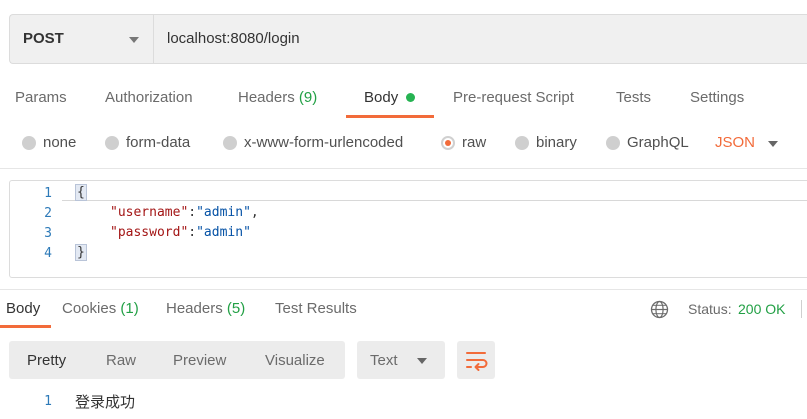 The width and height of the screenshot is (807, 419). I want to click on response-tab-test-results: Test Results, so click(316, 308).